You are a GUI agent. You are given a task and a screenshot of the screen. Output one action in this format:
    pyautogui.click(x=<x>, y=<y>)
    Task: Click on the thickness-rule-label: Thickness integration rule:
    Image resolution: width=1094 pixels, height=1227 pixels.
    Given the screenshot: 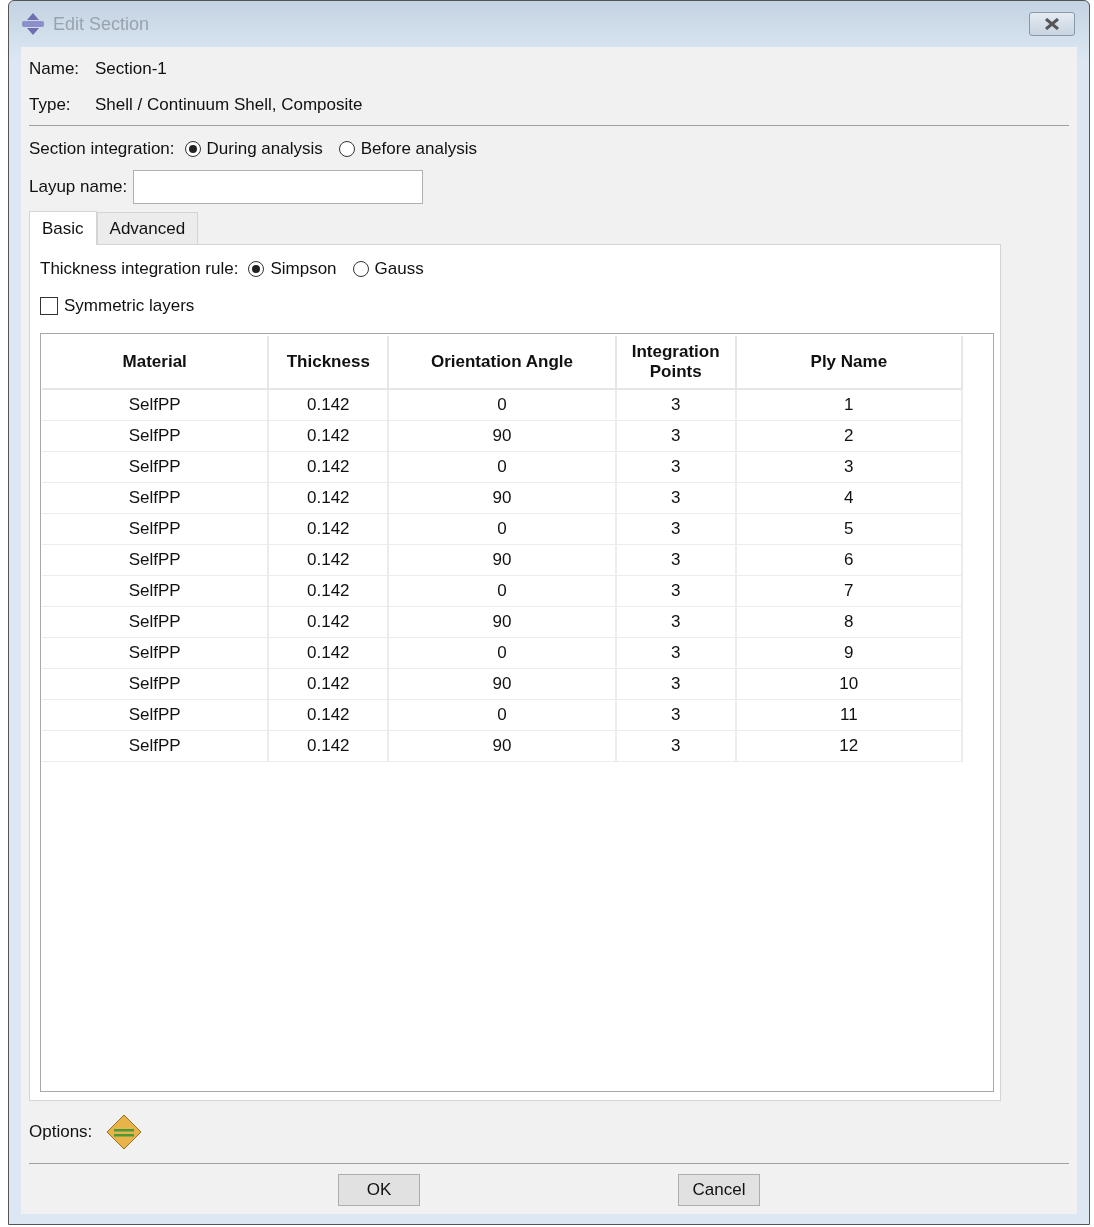 What is the action you would take?
    pyautogui.click(x=139, y=269)
    